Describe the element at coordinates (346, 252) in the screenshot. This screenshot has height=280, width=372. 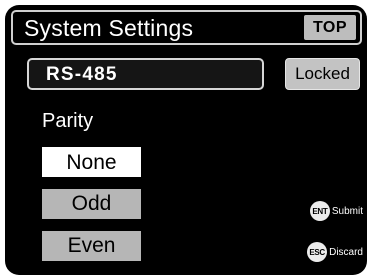
I see `discard-label: Discard` at that location.